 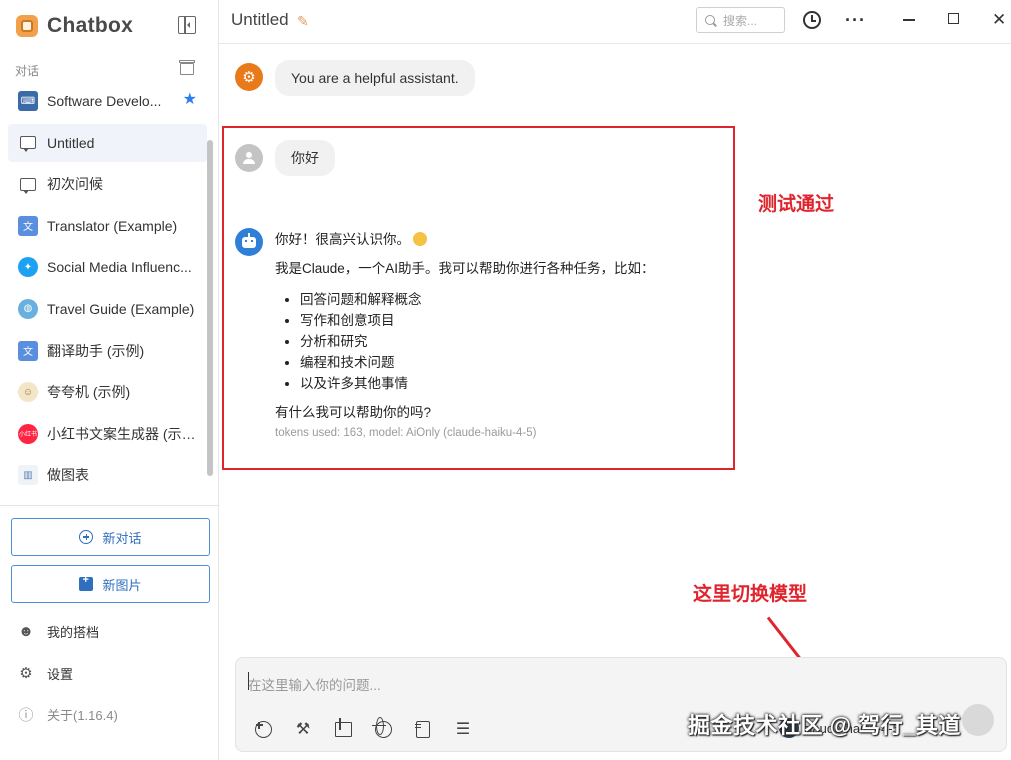 I want to click on conversation-label: 夸夸机 (示例), so click(x=89, y=392).